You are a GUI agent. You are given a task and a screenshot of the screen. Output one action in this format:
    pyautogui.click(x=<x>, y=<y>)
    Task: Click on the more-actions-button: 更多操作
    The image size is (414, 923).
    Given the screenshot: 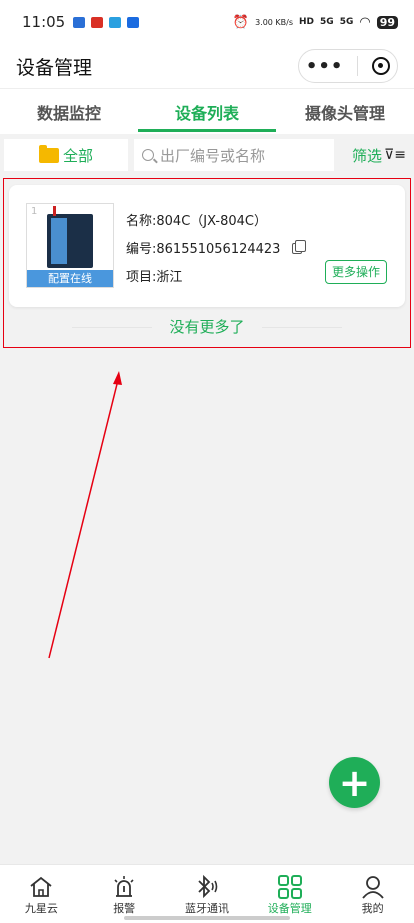 What is the action you would take?
    pyautogui.click(x=355, y=272)
    